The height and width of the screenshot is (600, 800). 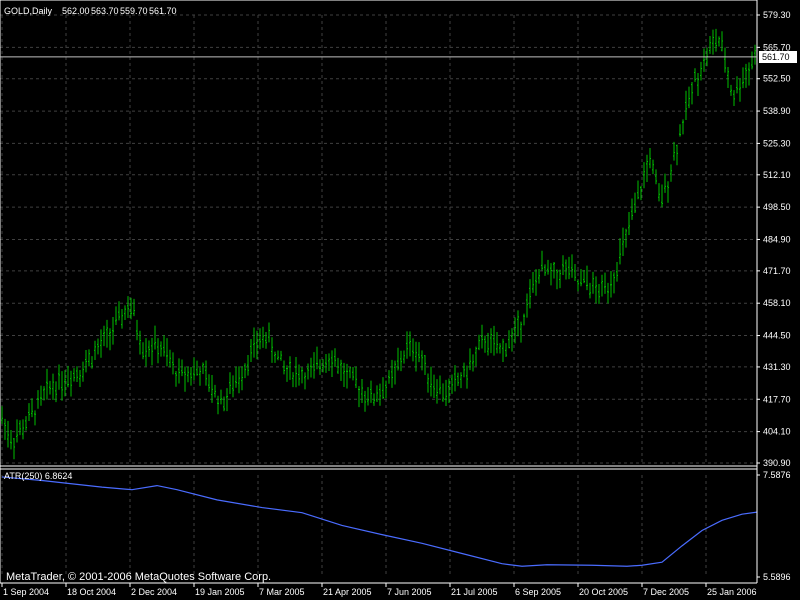 What do you see at coordinates (347, 592) in the screenshot?
I see `x-tick-label: 21 Apr 2005` at bounding box center [347, 592].